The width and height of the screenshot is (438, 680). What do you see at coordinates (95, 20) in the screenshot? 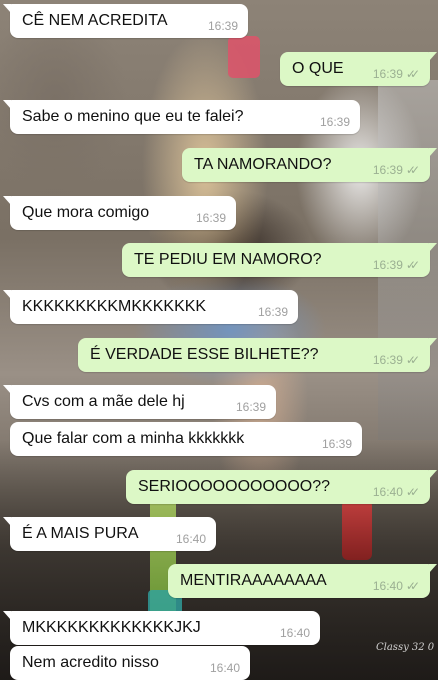
I see `message-text: CÊ NEM ACREDITA` at bounding box center [95, 20].